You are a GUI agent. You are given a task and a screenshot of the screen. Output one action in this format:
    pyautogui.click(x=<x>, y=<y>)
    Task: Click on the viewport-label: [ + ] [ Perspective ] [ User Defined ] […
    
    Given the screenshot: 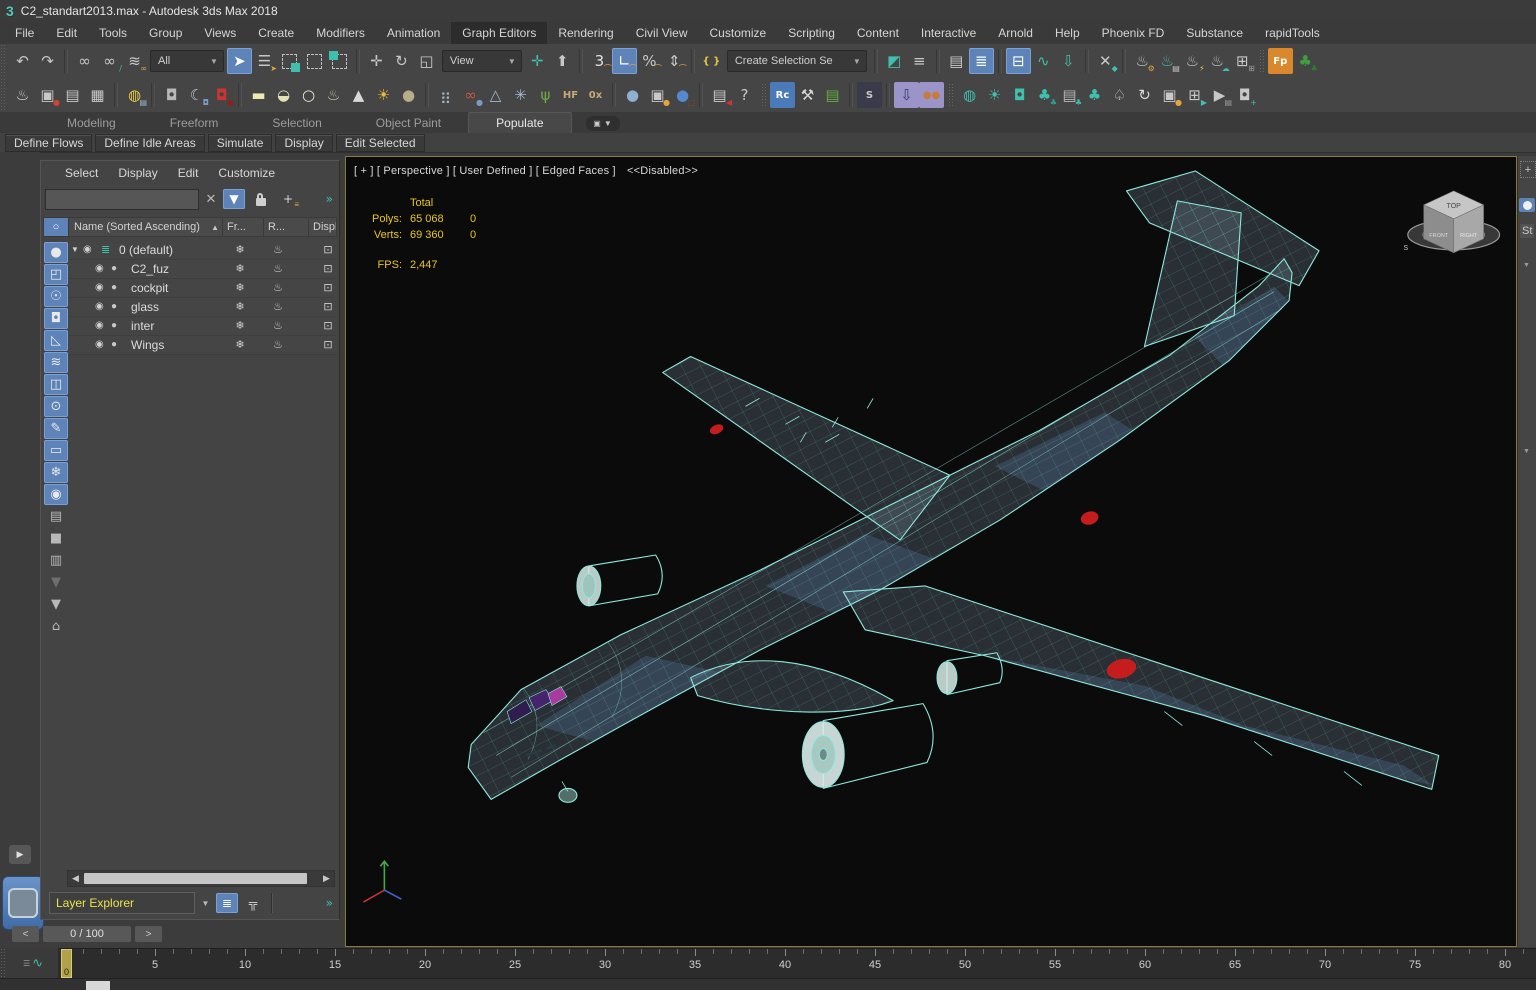 What is the action you would take?
    pyautogui.click(x=526, y=171)
    